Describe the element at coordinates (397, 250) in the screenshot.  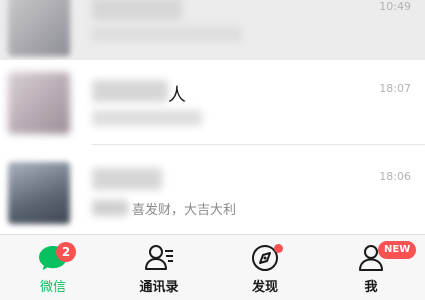
I see `new-badge: NEW` at that location.